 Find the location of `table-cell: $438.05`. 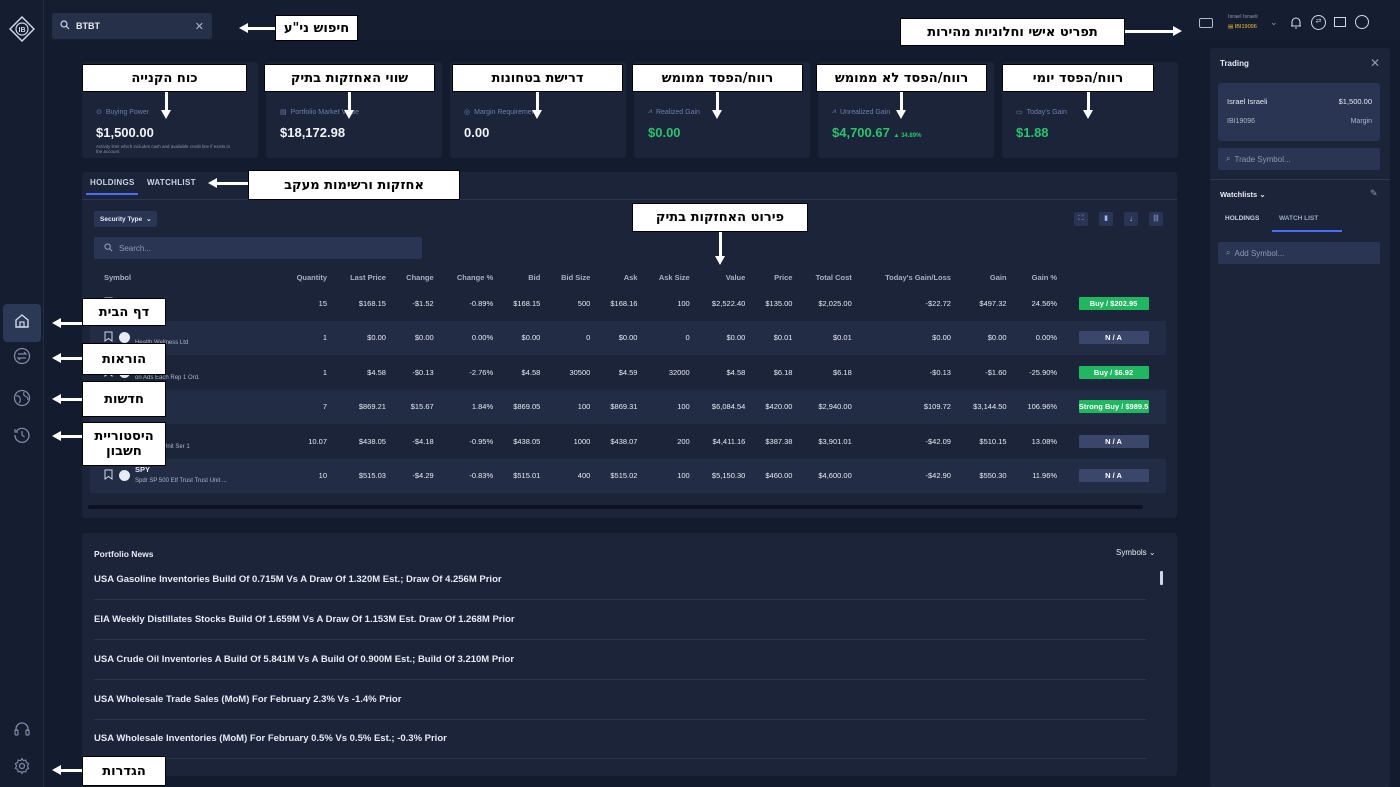

table-cell: $438.05 is located at coordinates (372, 441).